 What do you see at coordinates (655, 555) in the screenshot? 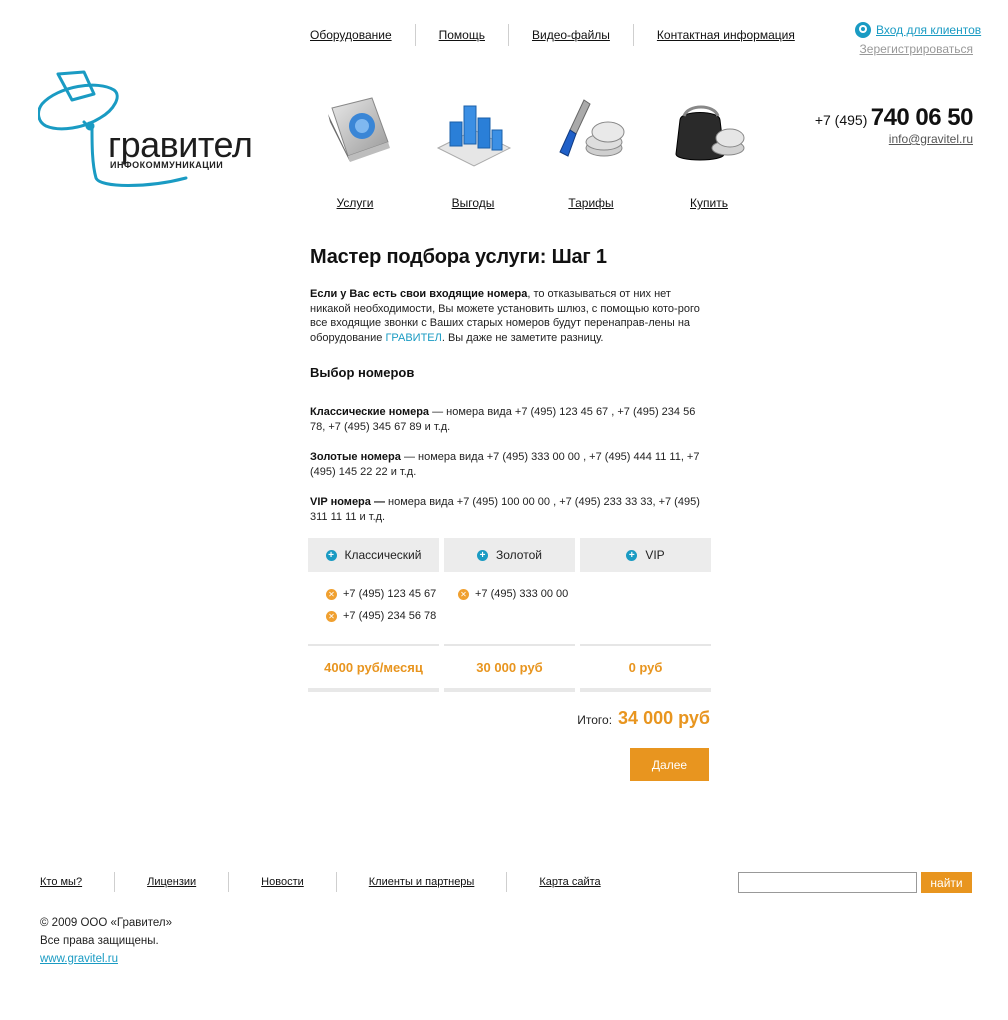
I see `column-vip-label: VIP` at bounding box center [655, 555].